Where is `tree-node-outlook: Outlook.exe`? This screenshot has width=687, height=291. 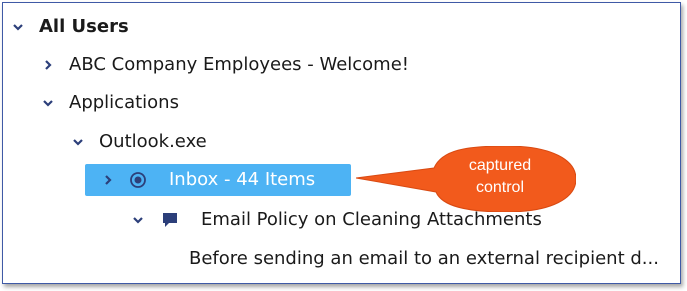
tree-node-outlook: Outlook.exe is located at coordinates (139, 142).